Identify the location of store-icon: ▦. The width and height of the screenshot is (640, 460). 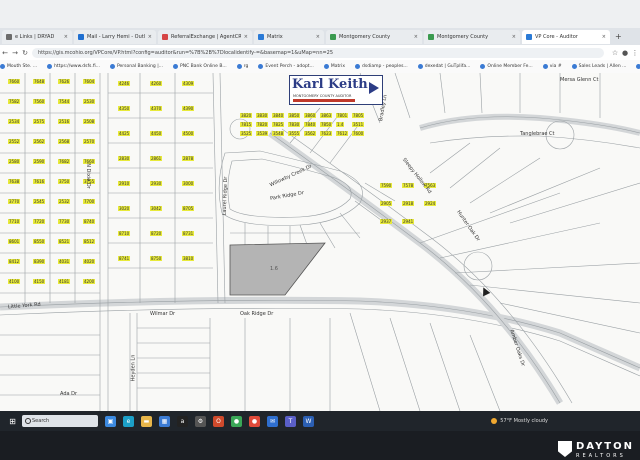
(164, 421).